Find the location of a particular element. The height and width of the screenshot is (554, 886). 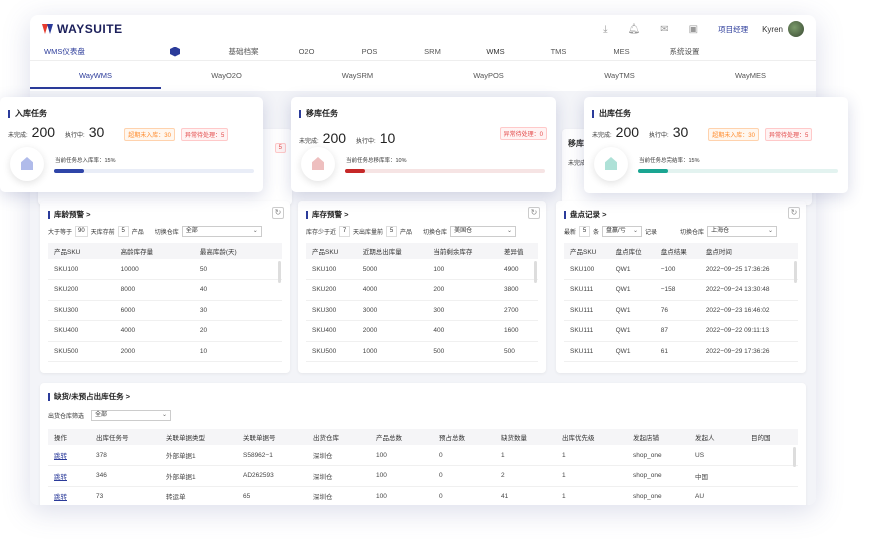

filter-label: 天库存前 is located at coordinates (102, 233).